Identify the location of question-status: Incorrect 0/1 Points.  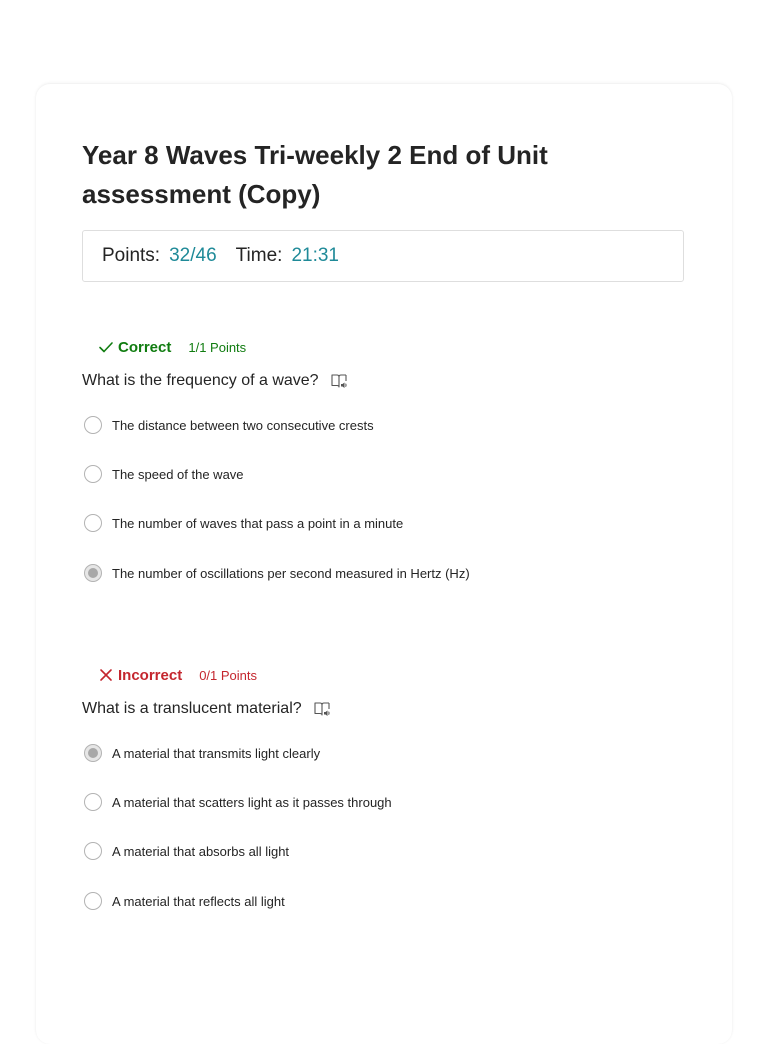
(177, 675).